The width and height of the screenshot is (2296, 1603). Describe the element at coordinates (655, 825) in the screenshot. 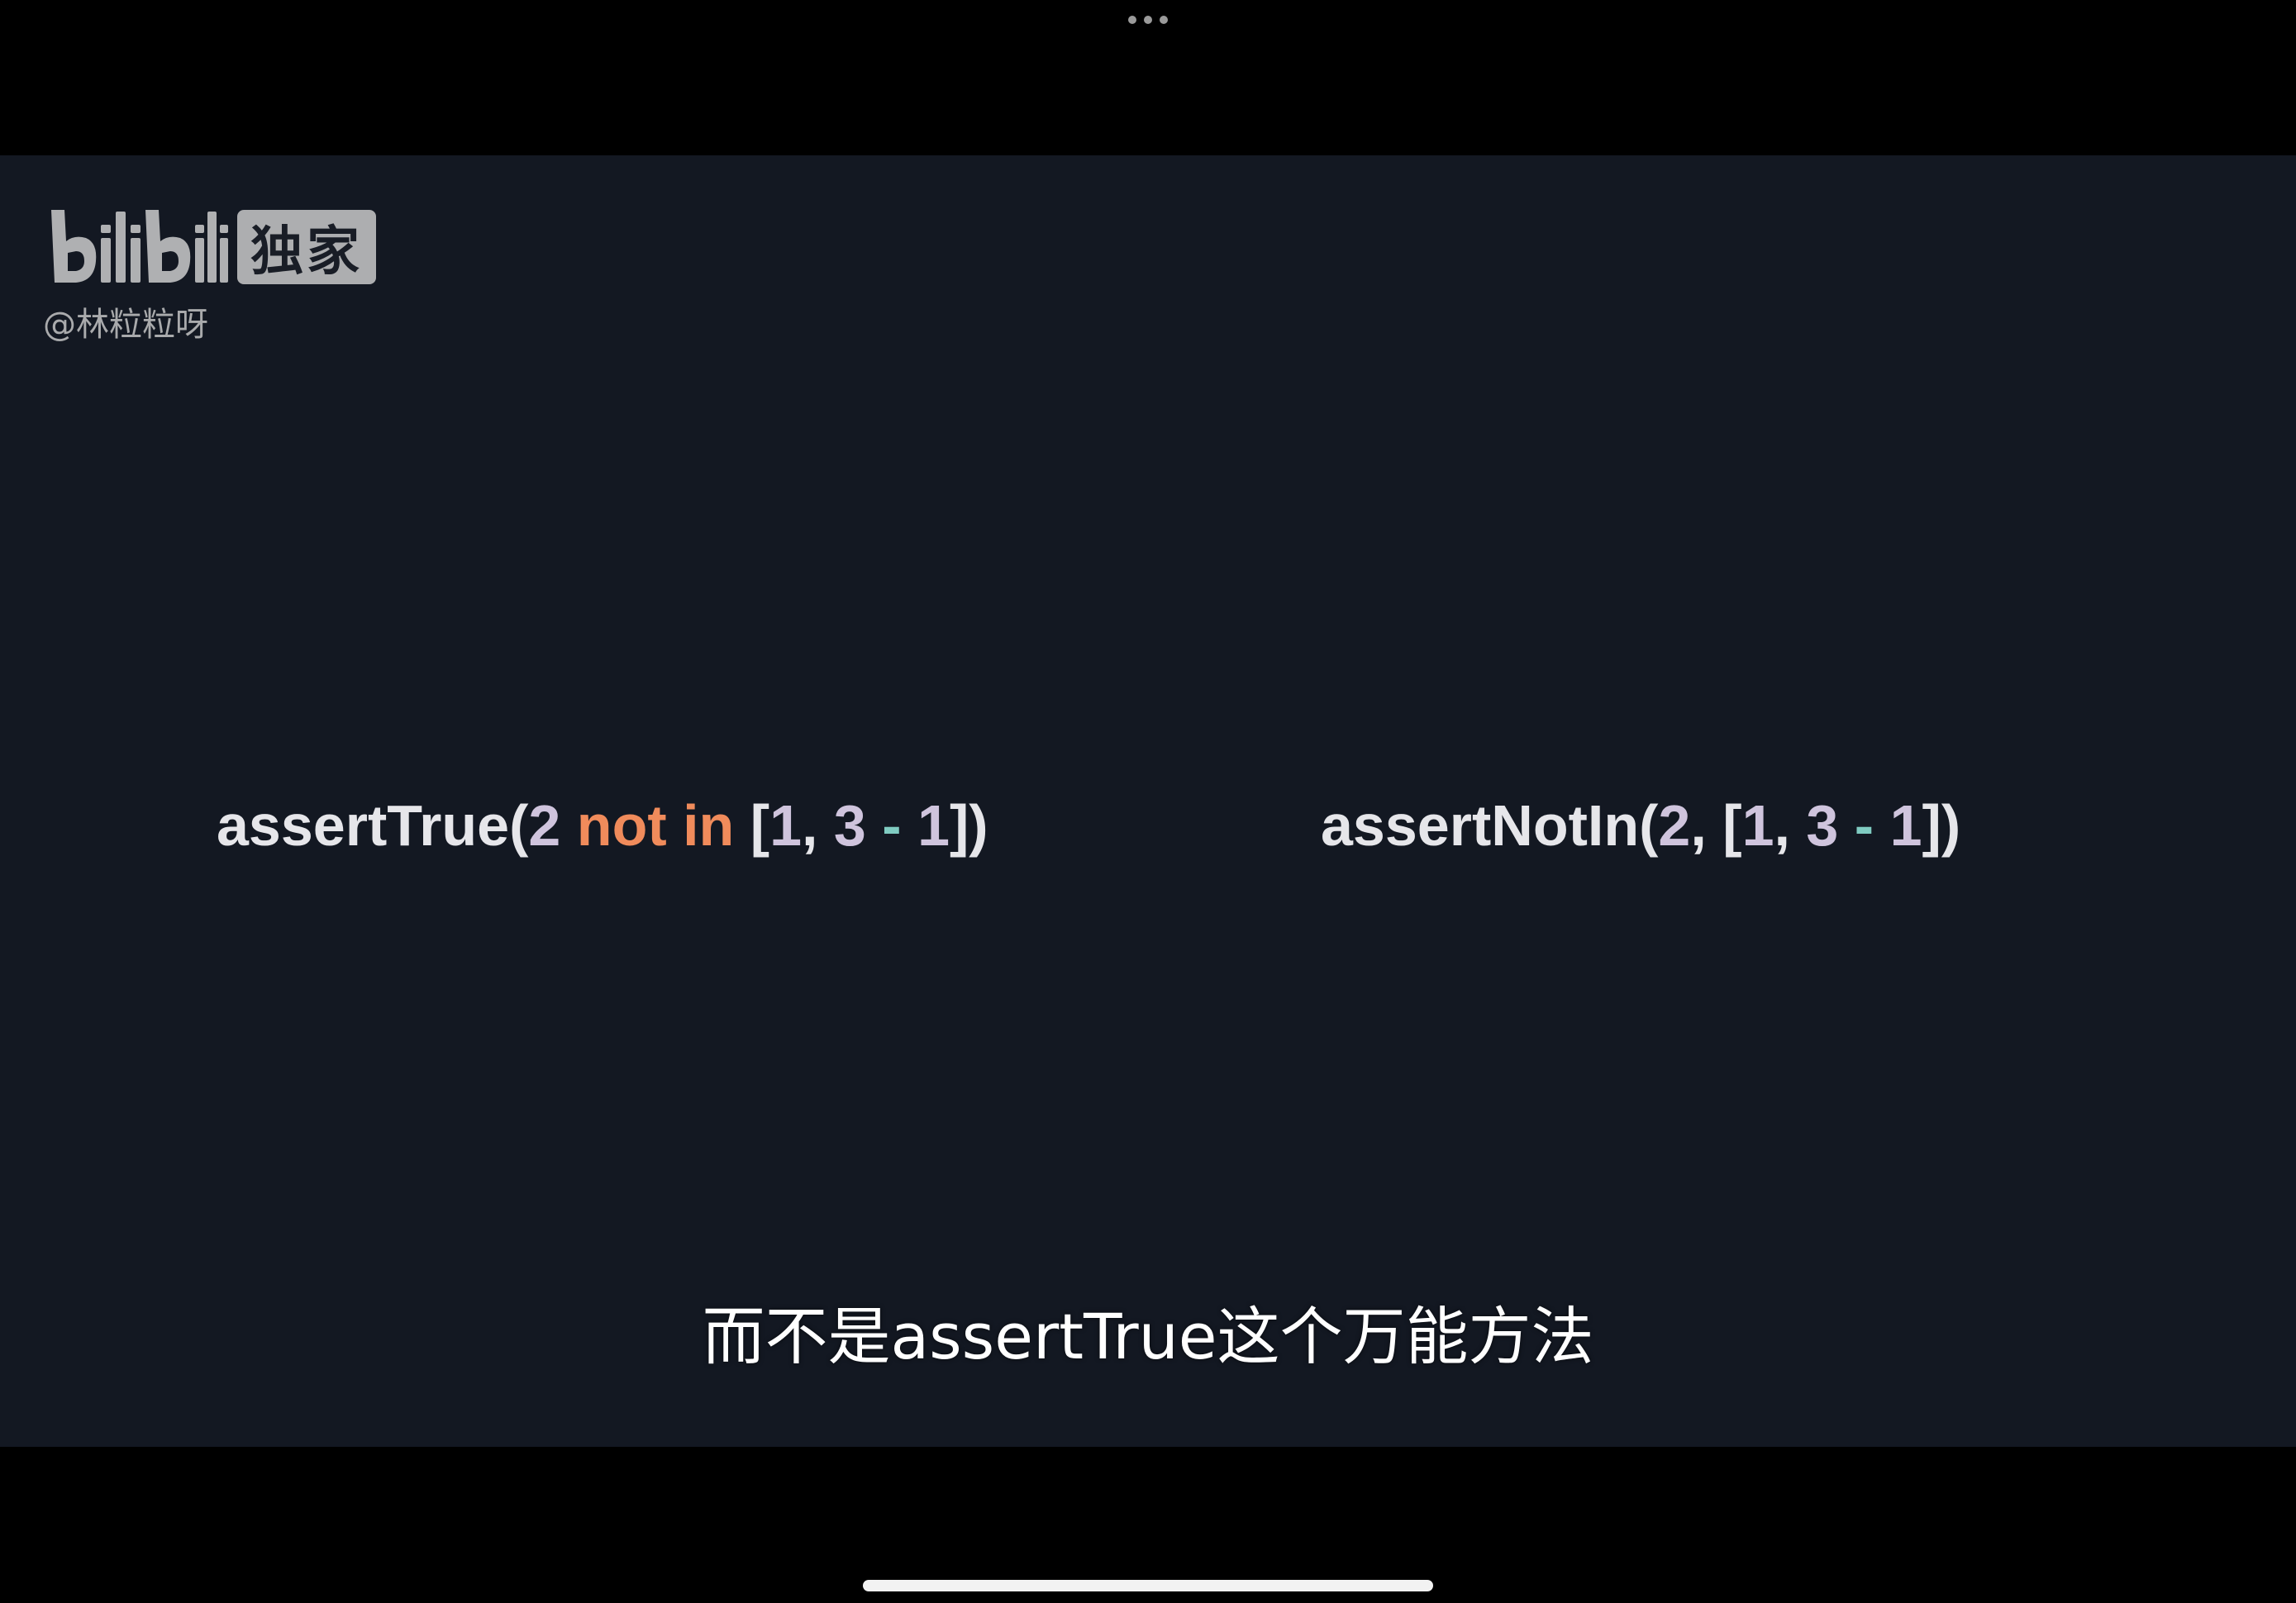

I see `code-keyword: not in` at that location.